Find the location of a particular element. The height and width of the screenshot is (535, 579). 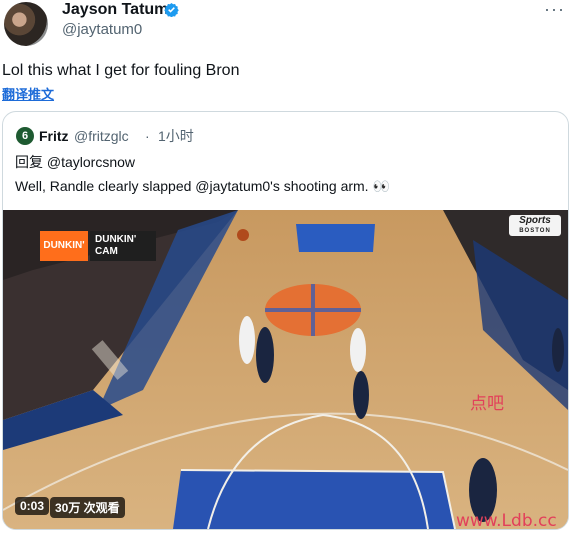

quoted-author-name: Fritz is located at coordinates (54, 136).